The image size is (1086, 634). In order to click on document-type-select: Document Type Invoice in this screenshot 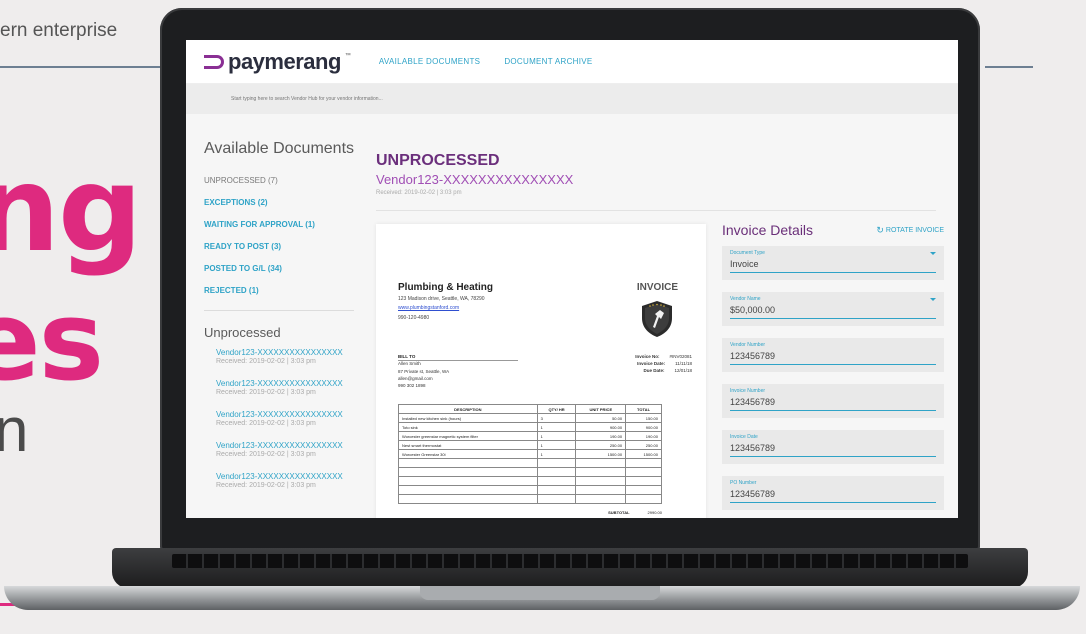, I will do `click(833, 263)`.